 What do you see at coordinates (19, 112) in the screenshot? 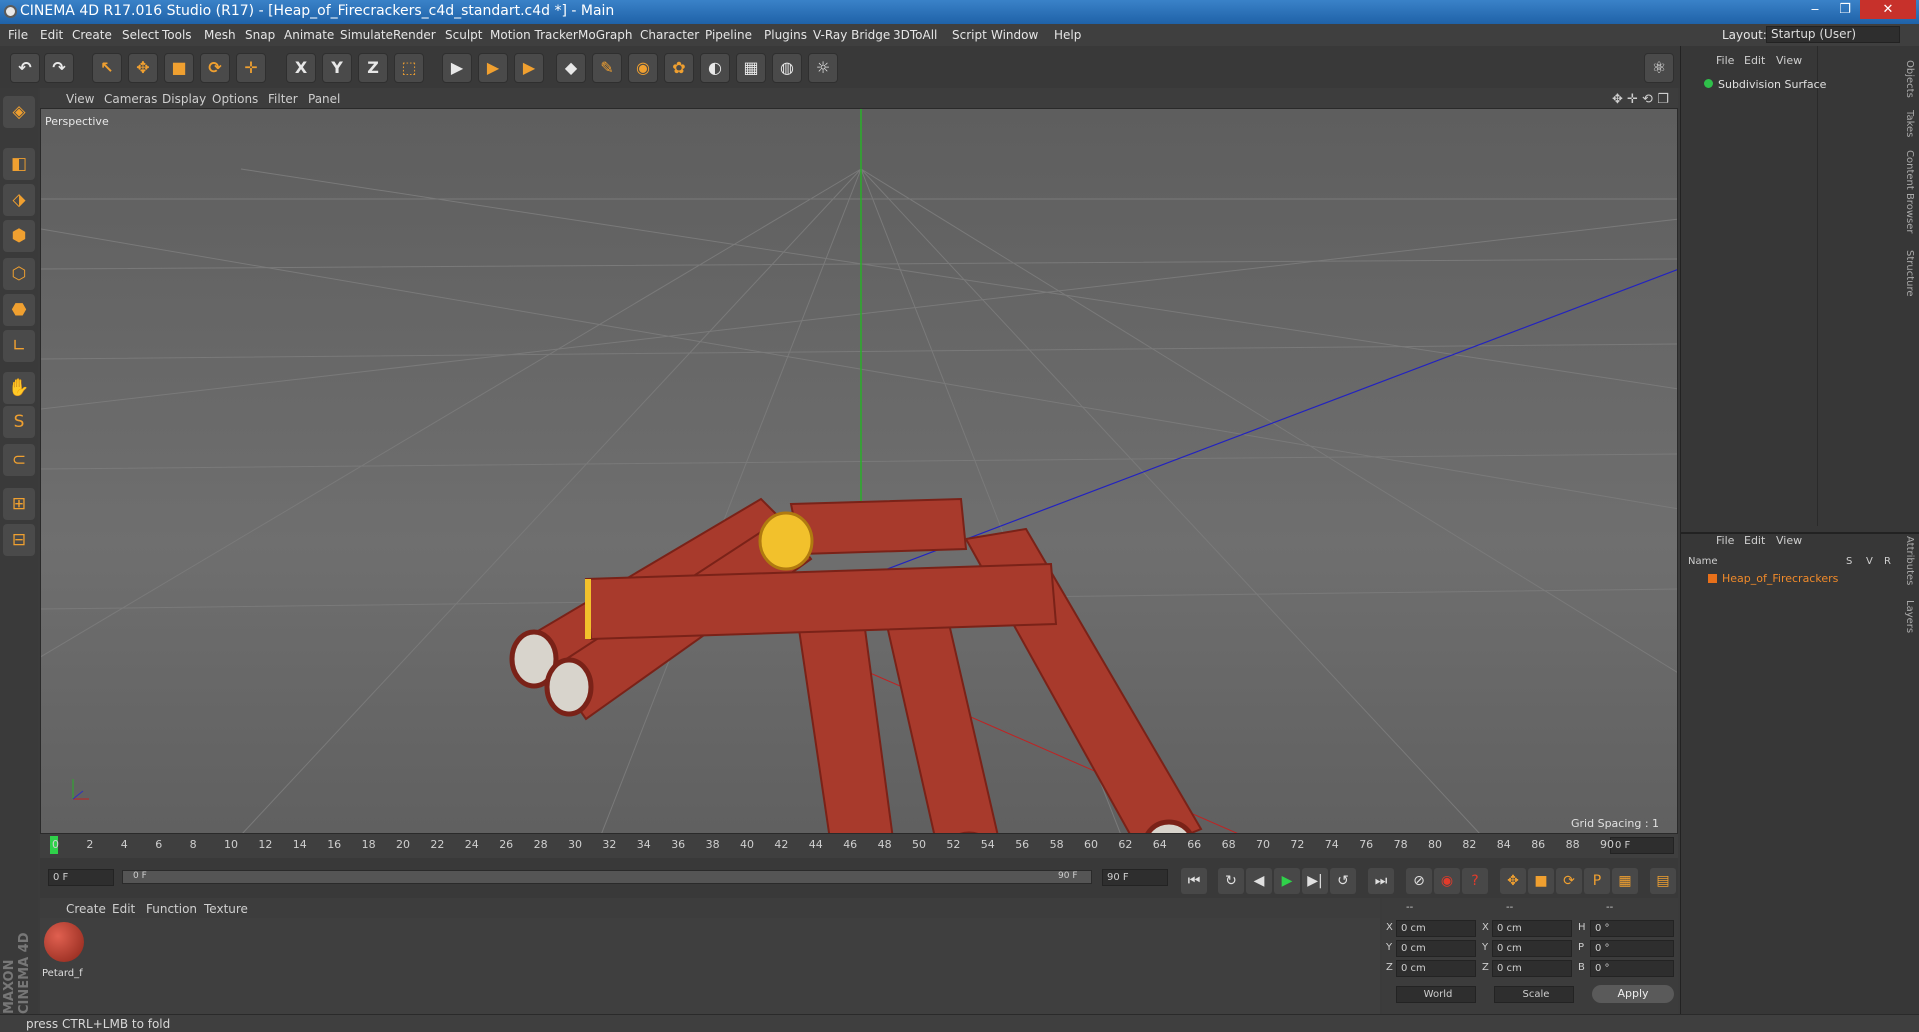
I see `model-mode-icon: ◈` at bounding box center [19, 112].